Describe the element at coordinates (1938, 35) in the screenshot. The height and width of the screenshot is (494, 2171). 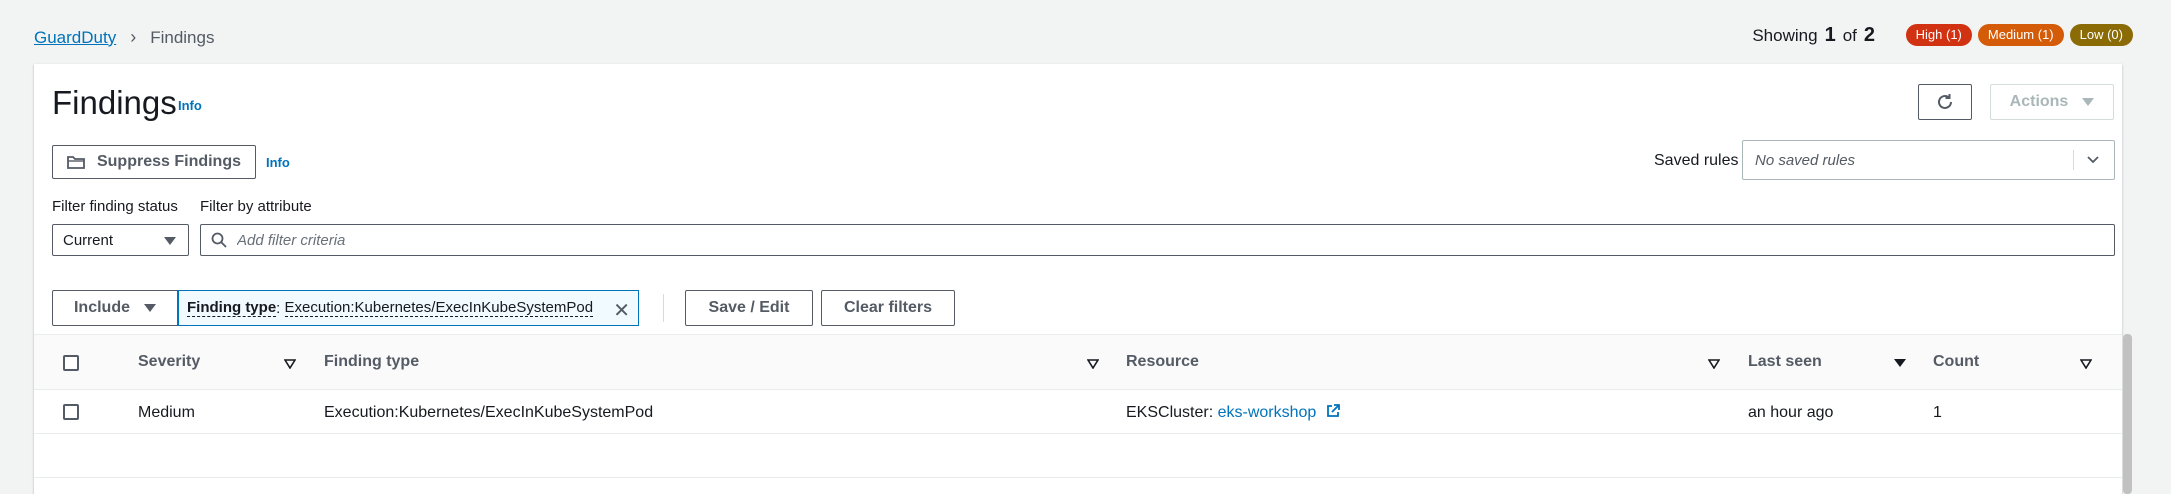
I see `badge-high: High (1)` at that location.